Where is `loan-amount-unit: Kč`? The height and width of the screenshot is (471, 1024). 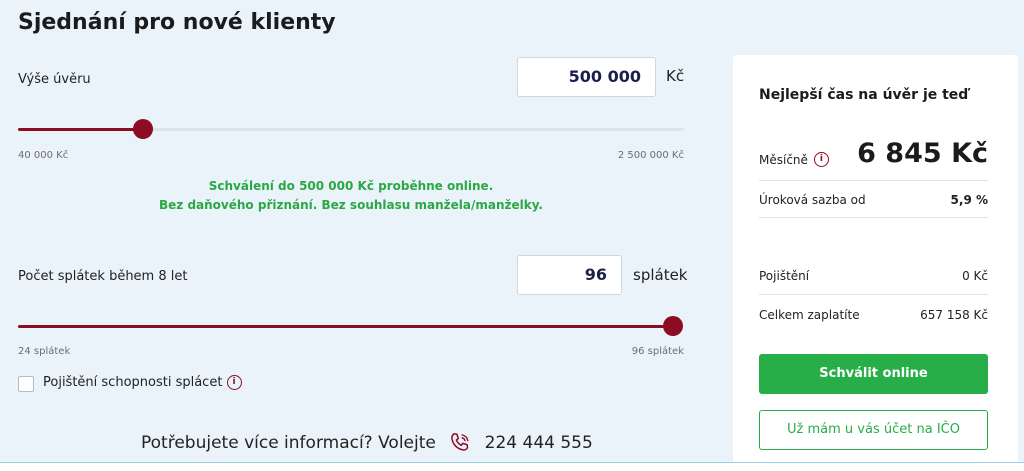 loan-amount-unit: Kč is located at coordinates (675, 76).